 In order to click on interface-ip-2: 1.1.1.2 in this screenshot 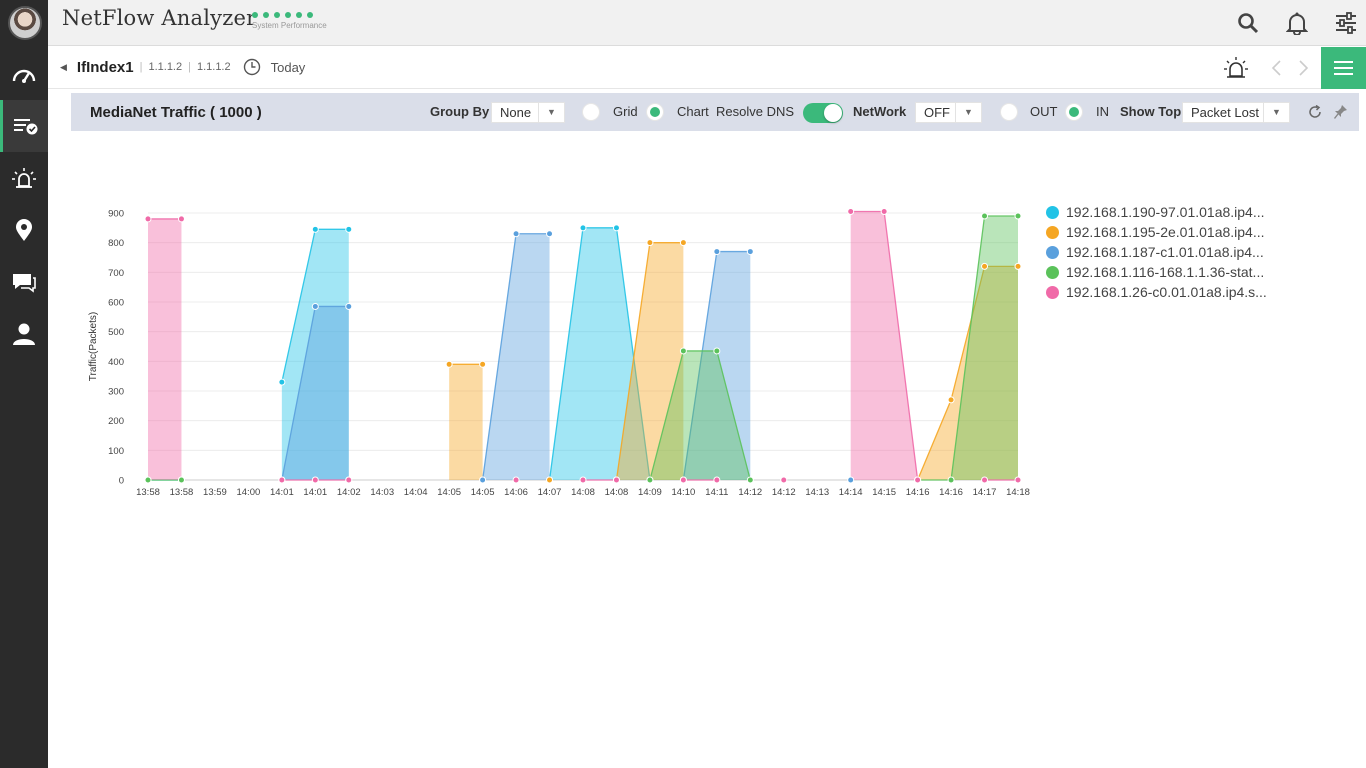, I will do `click(213, 67)`.